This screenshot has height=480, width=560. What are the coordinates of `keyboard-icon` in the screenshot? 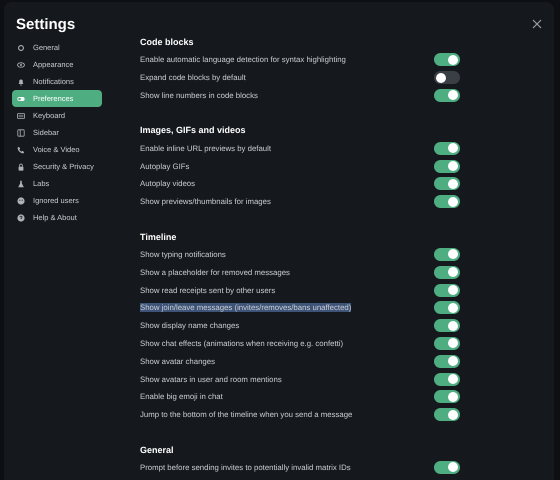 It's located at (21, 116).